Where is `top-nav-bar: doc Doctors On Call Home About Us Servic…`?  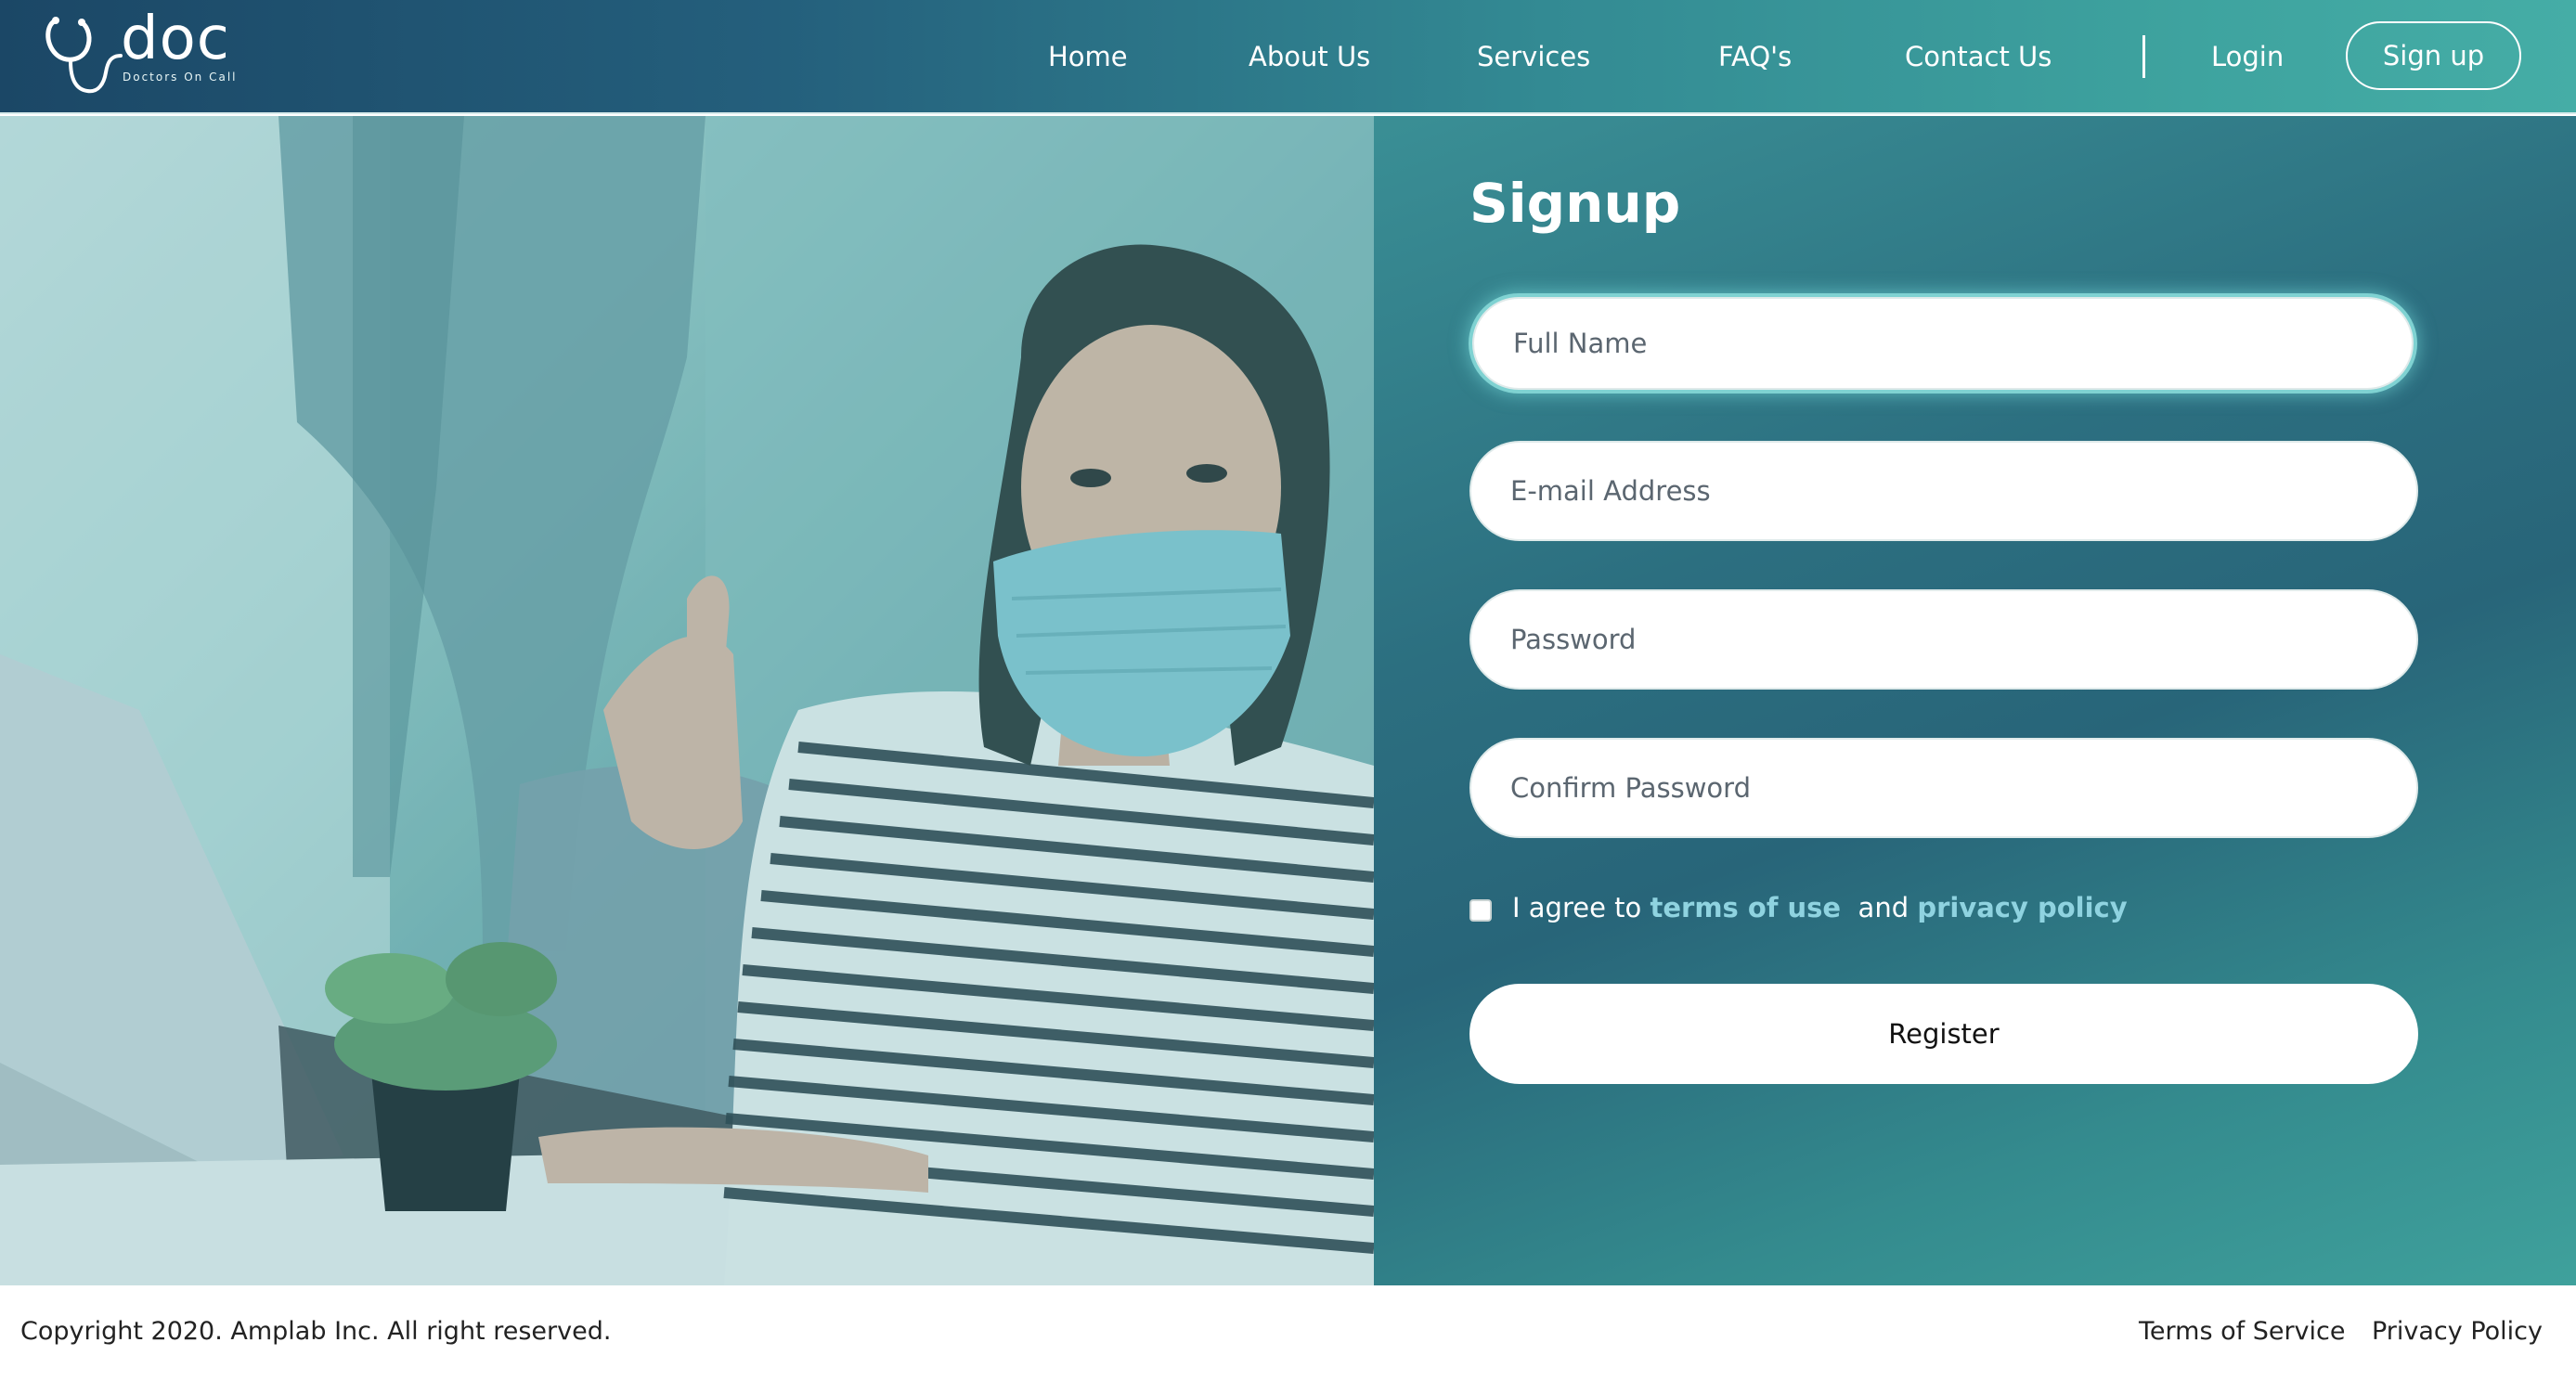 top-nav-bar: doc Doctors On Call Home About Us Servic… is located at coordinates (1288, 57).